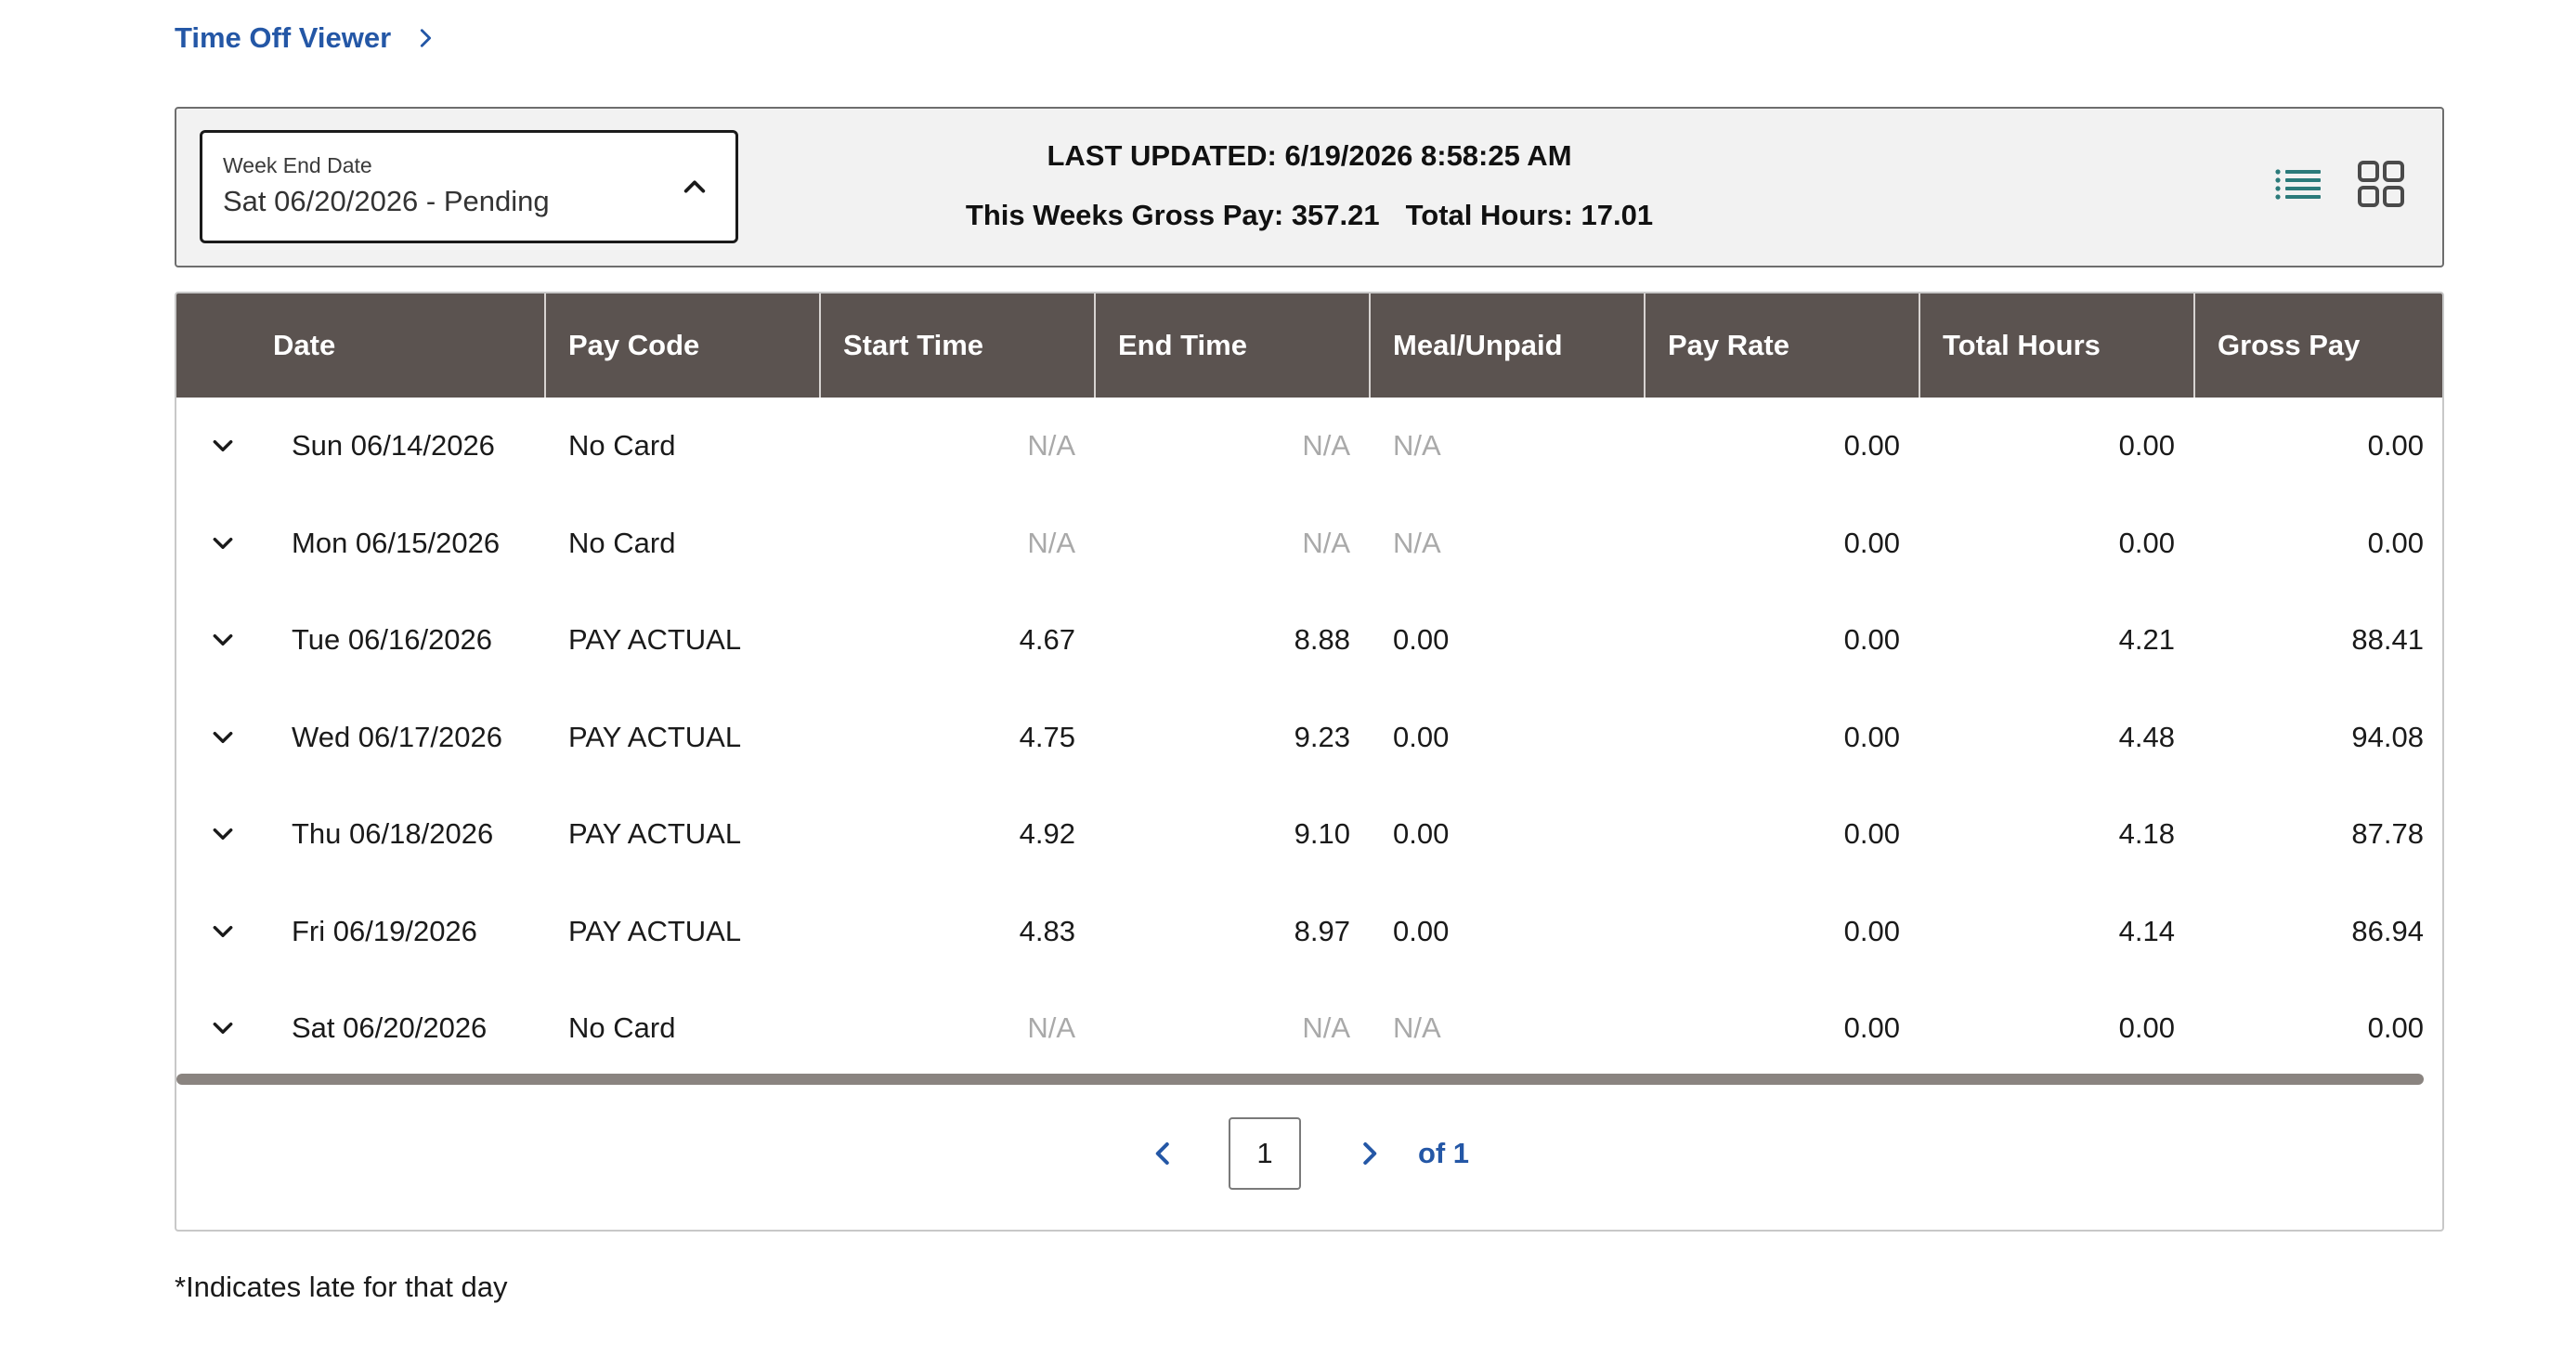 This screenshot has height=1356, width=2576. I want to click on column-header-pay-rate: Pay Rate, so click(1783, 345).